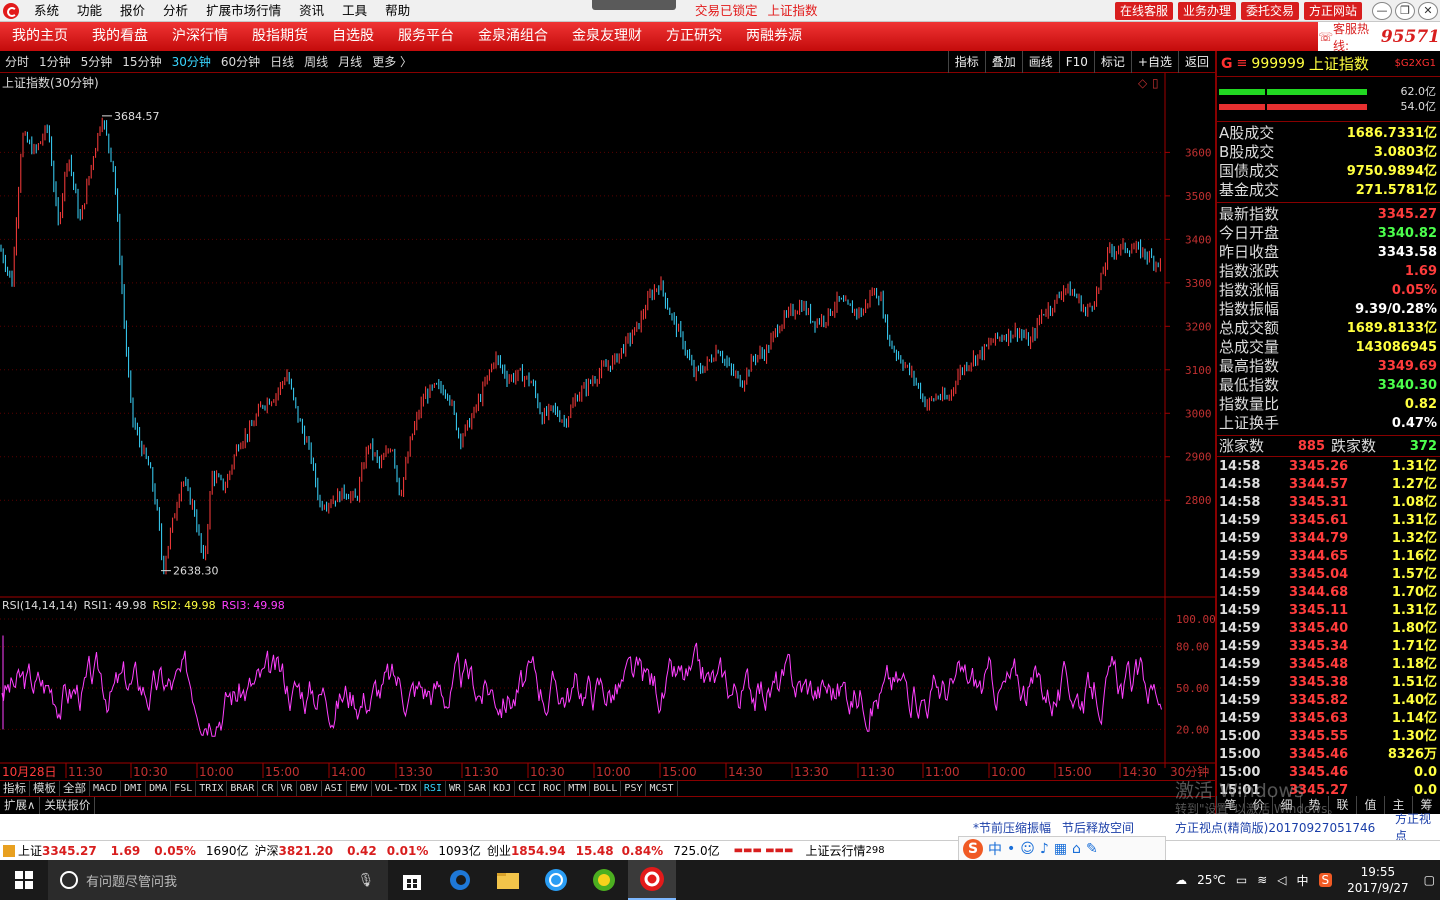 The height and width of the screenshot is (900, 1440). What do you see at coordinates (1143, 83) in the screenshot?
I see `diamond-icon: ◇` at bounding box center [1143, 83].